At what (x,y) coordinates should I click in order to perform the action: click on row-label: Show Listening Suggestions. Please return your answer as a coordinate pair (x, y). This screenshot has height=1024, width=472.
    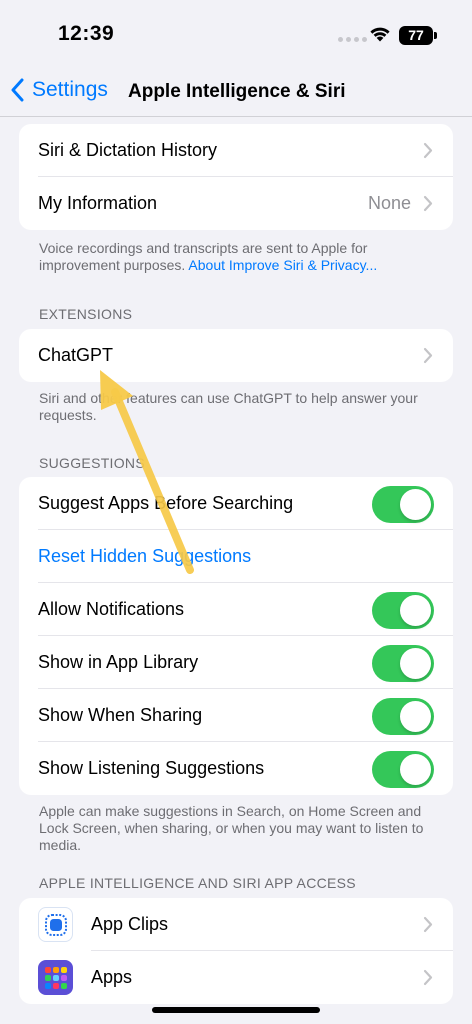
    Looking at the image, I should click on (151, 768).